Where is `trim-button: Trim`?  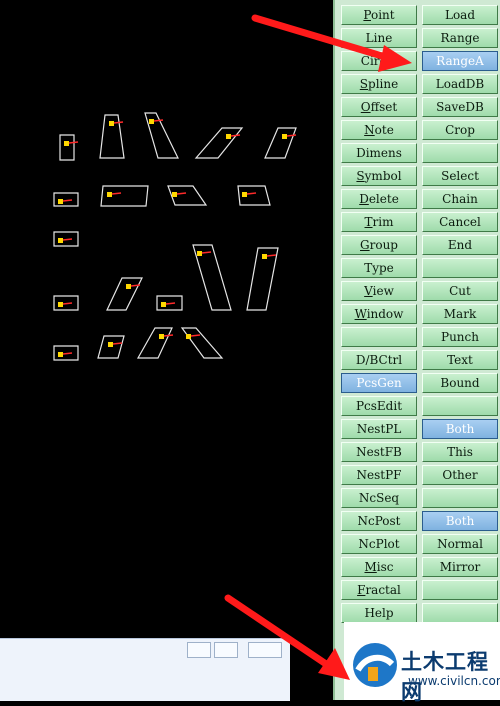 trim-button: Trim is located at coordinates (379, 222).